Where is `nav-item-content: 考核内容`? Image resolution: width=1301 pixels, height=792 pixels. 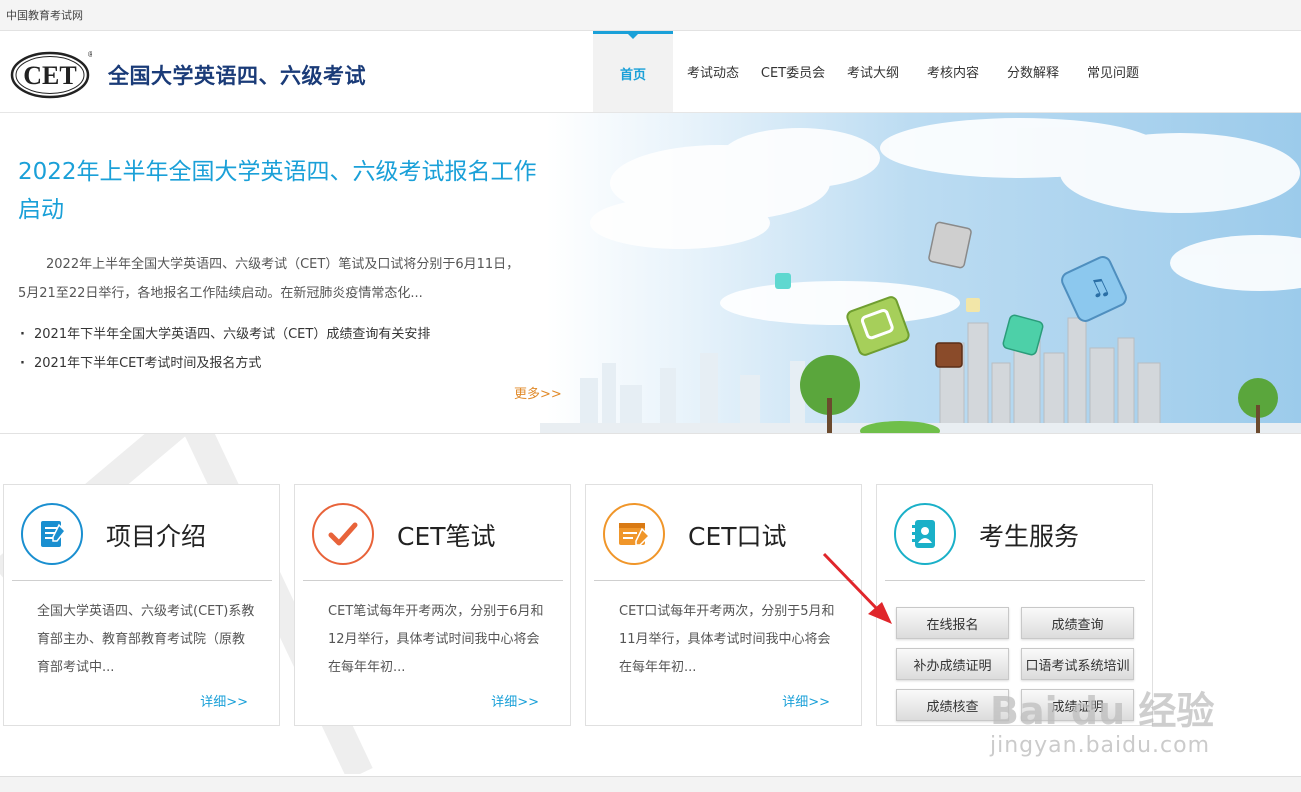
nav-item-content: 考核内容 is located at coordinates (953, 71).